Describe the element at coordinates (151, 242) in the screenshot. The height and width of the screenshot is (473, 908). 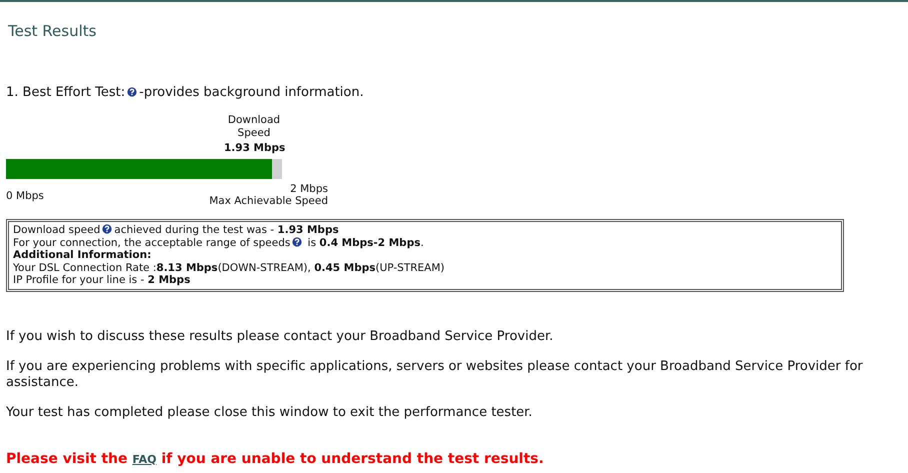
I see `info-text: For your connection, the acceptable range of speeds` at that location.